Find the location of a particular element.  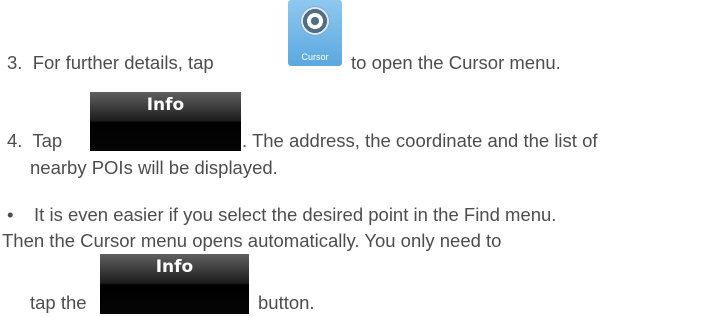

info-button-2: Info is located at coordinates (174, 284).